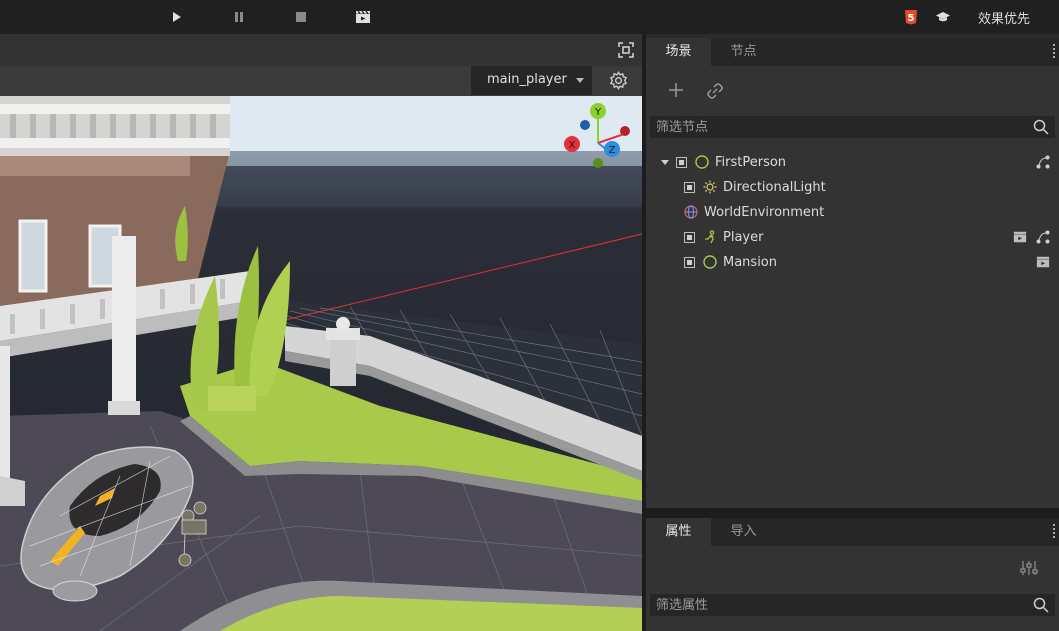 The image size is (1059, 631). What do you see at coordinates (665, 162) in the screenshot?
I see `collapse-arrow-icon` at bounding box center [665, 162].